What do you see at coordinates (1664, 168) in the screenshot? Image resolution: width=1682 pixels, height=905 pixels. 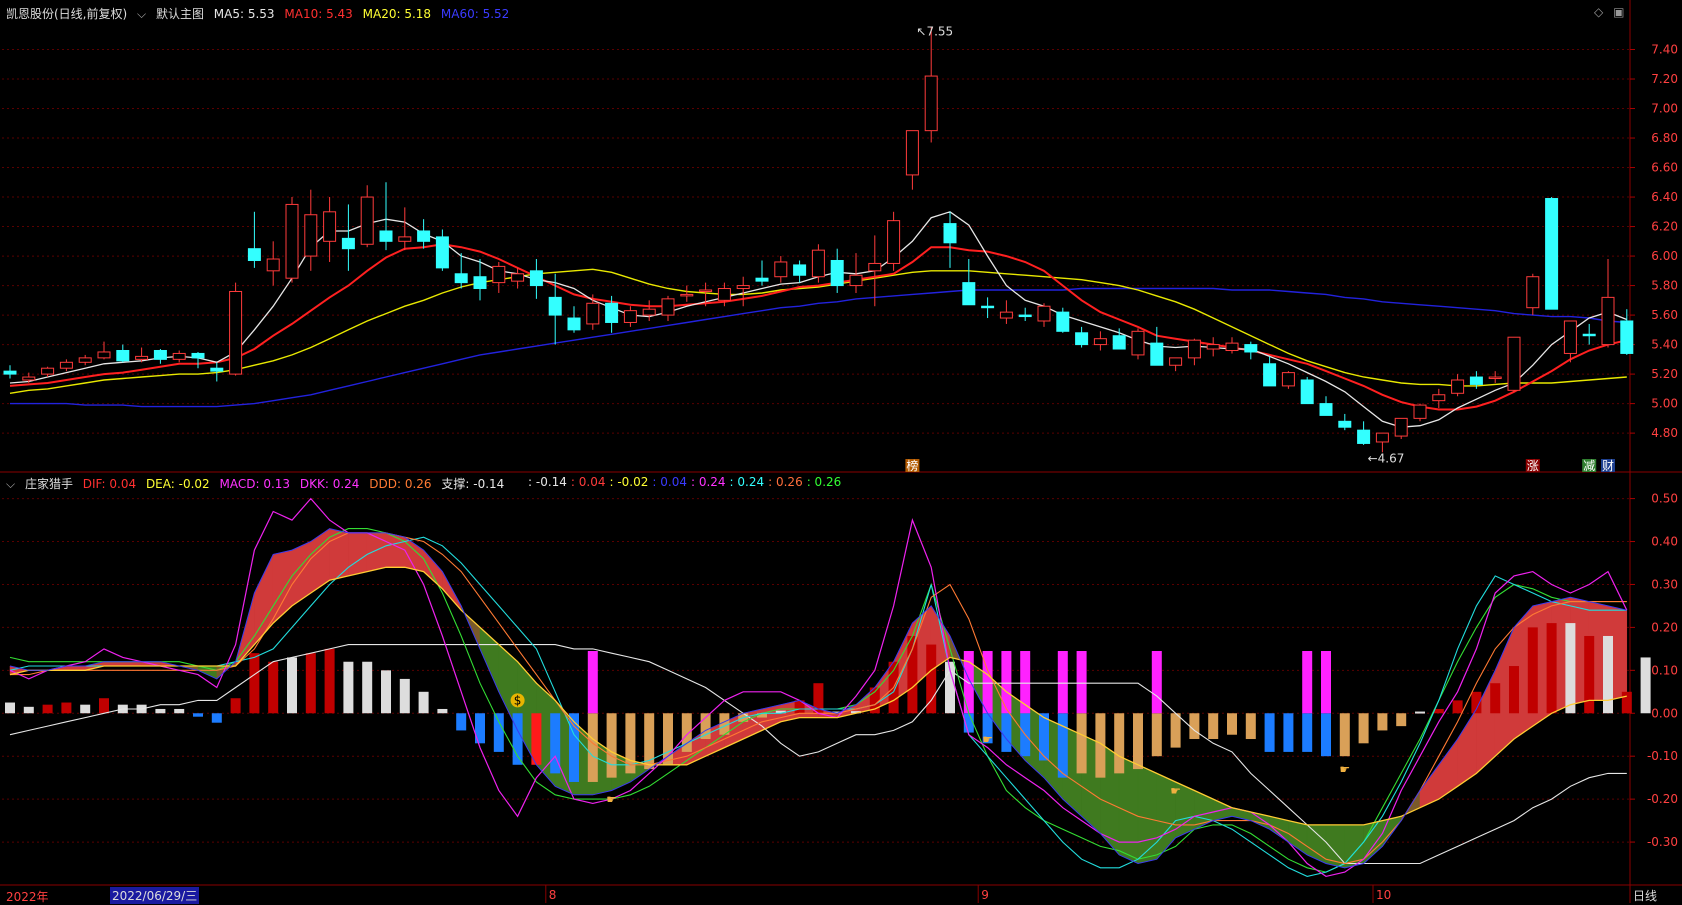 I see `price-tick-label: 6.60` at bounding box center [1664, 168].